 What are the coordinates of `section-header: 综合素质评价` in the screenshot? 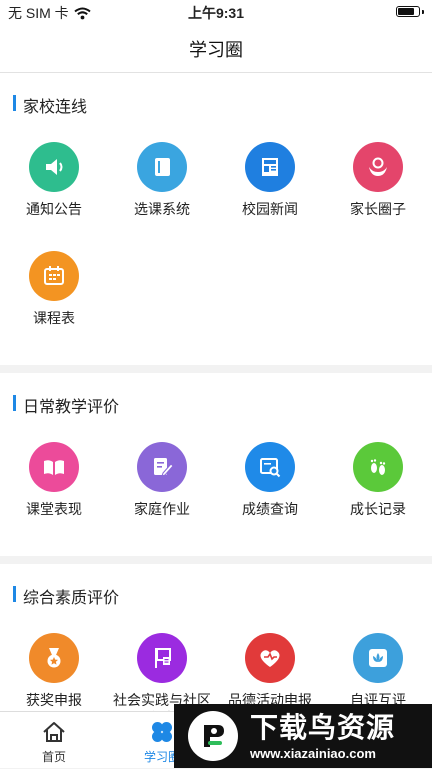 It's located at (216, 591).